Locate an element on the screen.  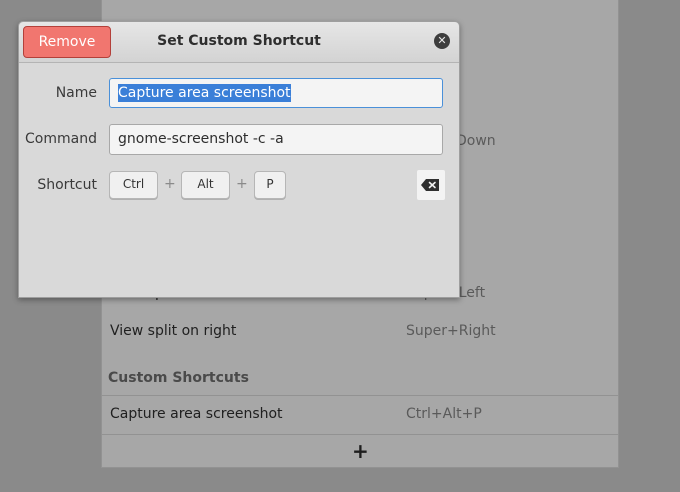
name-input-value: Capture area screenshot is located at coordinates (204, 93).